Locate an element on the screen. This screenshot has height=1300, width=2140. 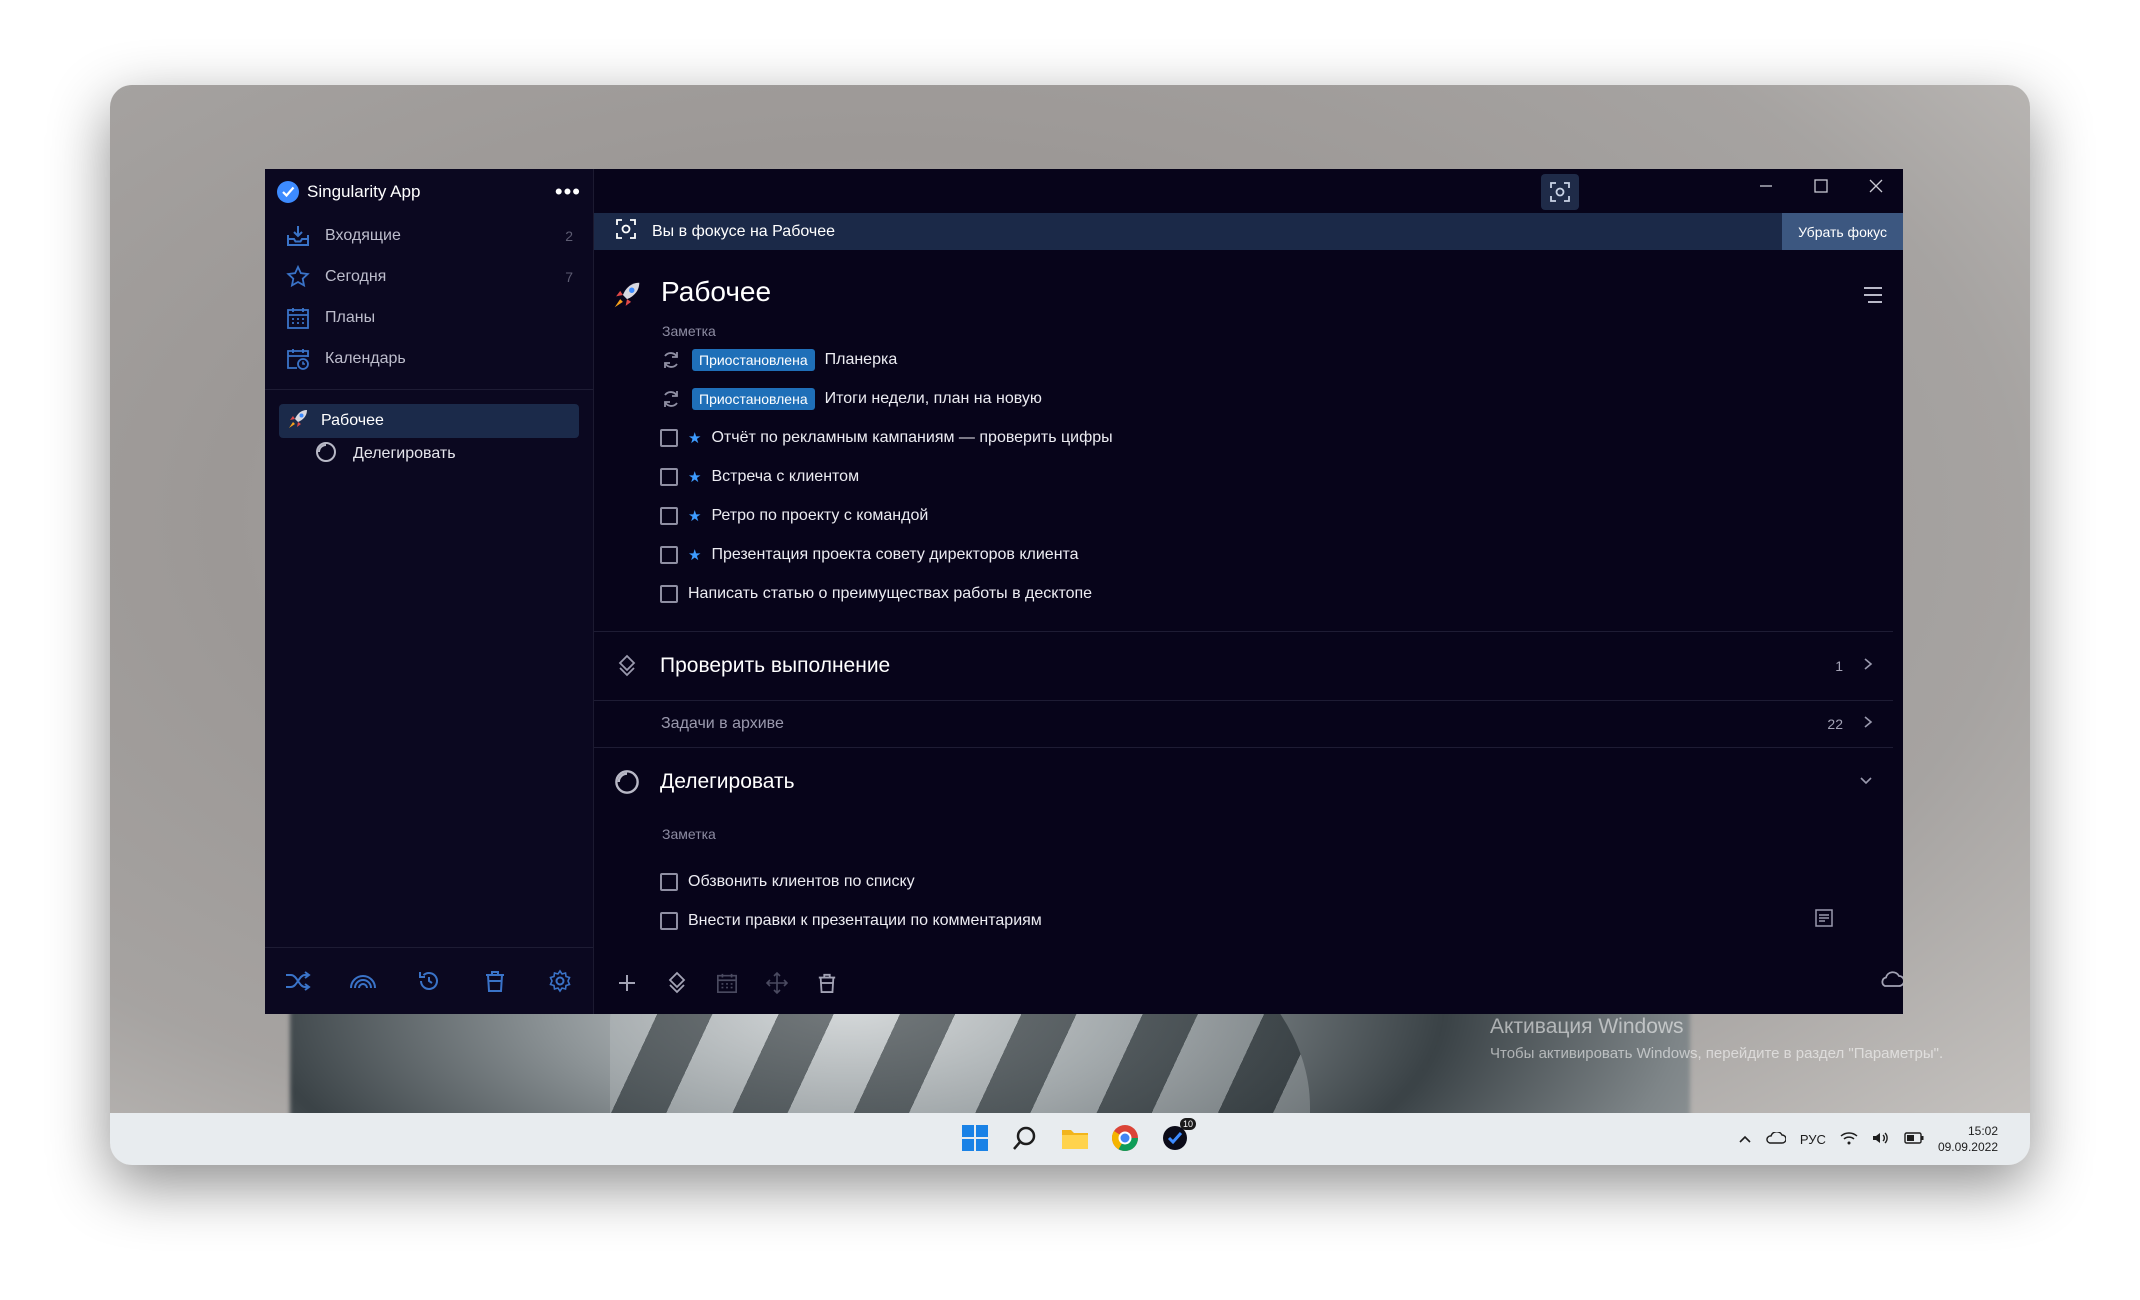
note-icon is located at coordinates (1824, 920).